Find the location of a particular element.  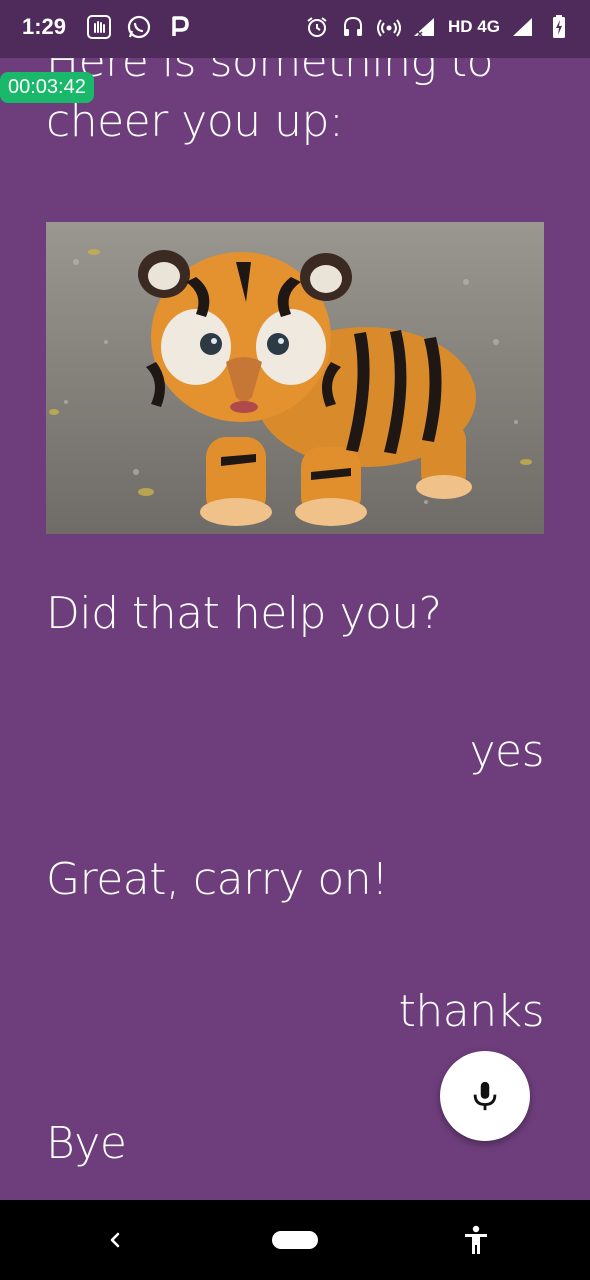

parking-icon is located at coordinates (179, 27).